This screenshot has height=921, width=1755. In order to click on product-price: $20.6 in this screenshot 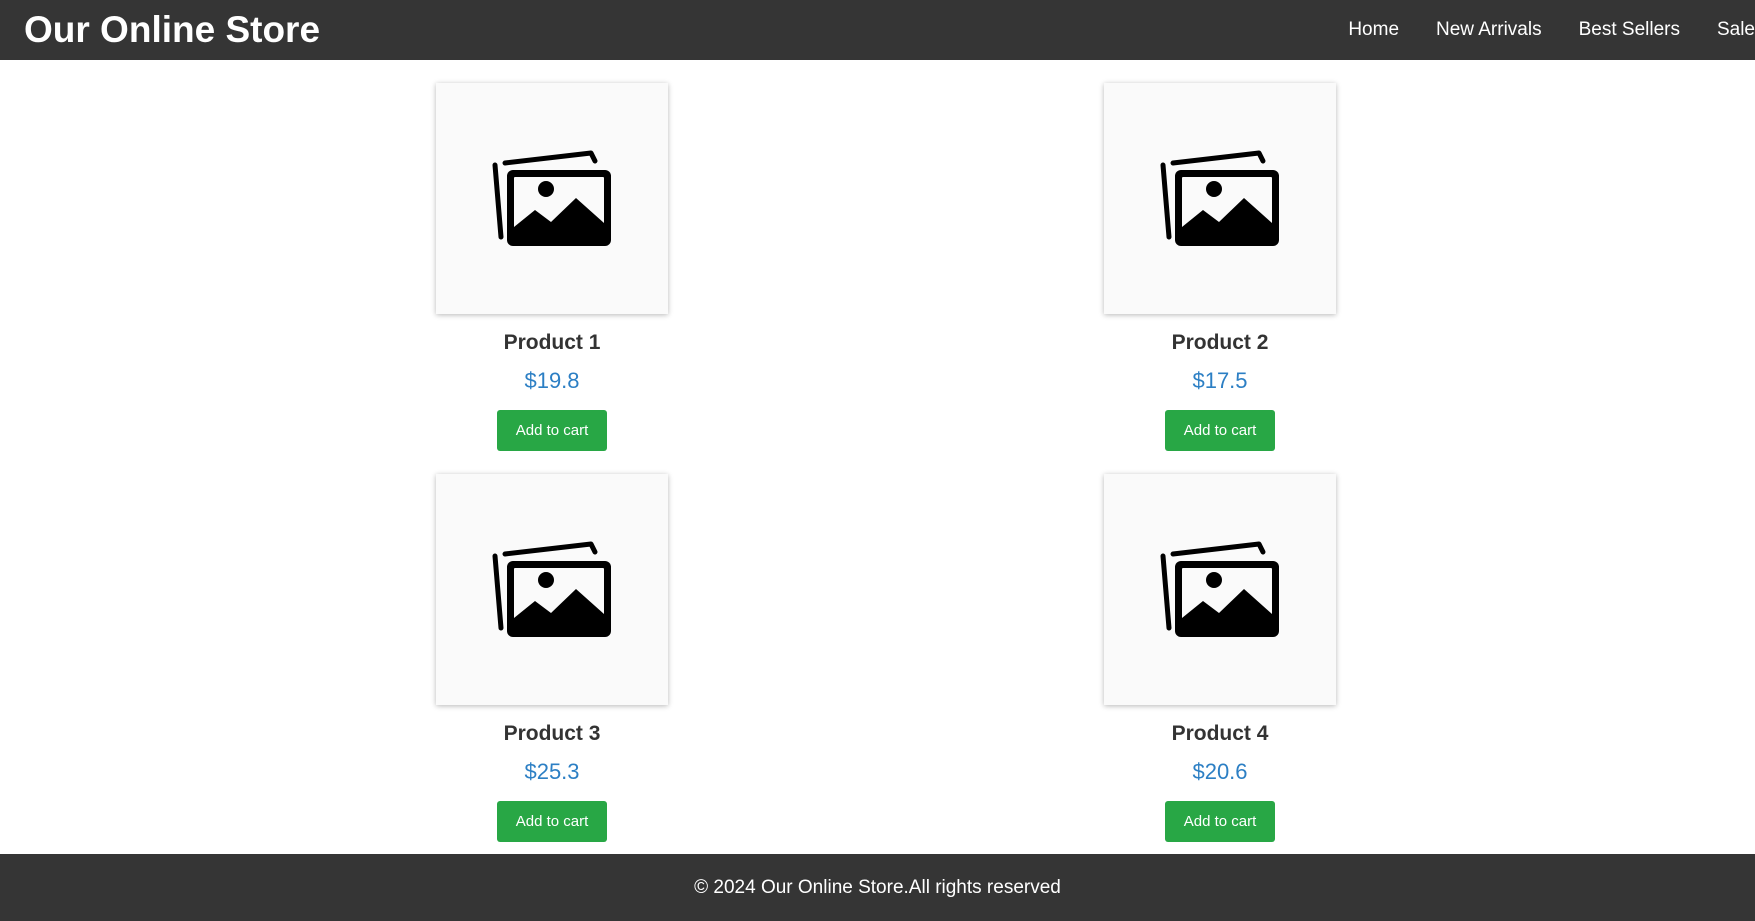, I will do `click(1220, 771)`.